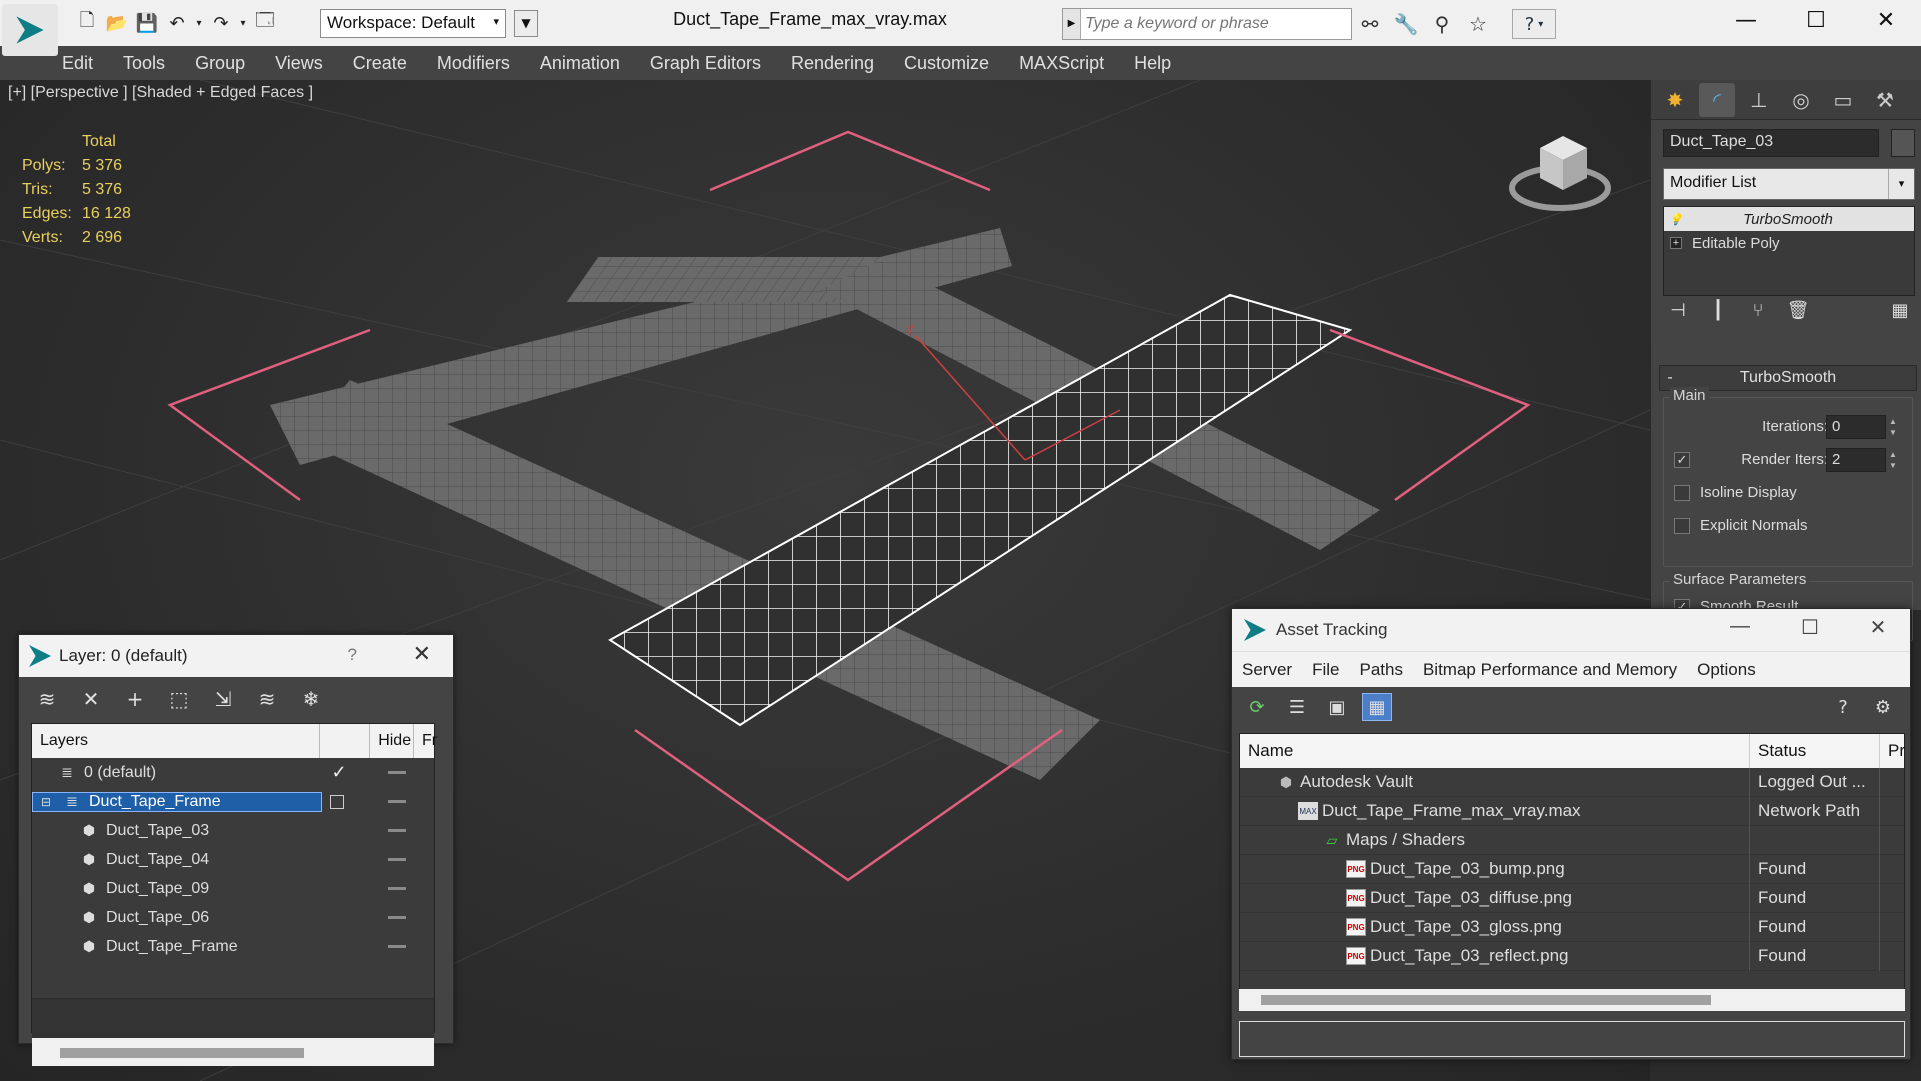  Describe the element at coordinates (1861, 459) in the screenshot. I see `render-iters-spinner: 2 ▲ ▼` at that location.